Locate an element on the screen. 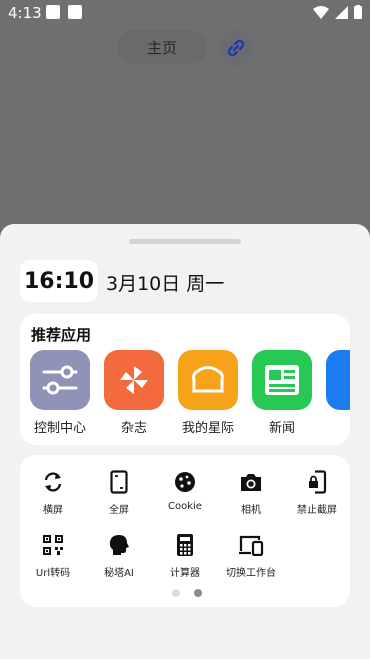 This screenshot has height=659, width=370. date-label: 3月10日 周一 is located at coordinates (165, 284).